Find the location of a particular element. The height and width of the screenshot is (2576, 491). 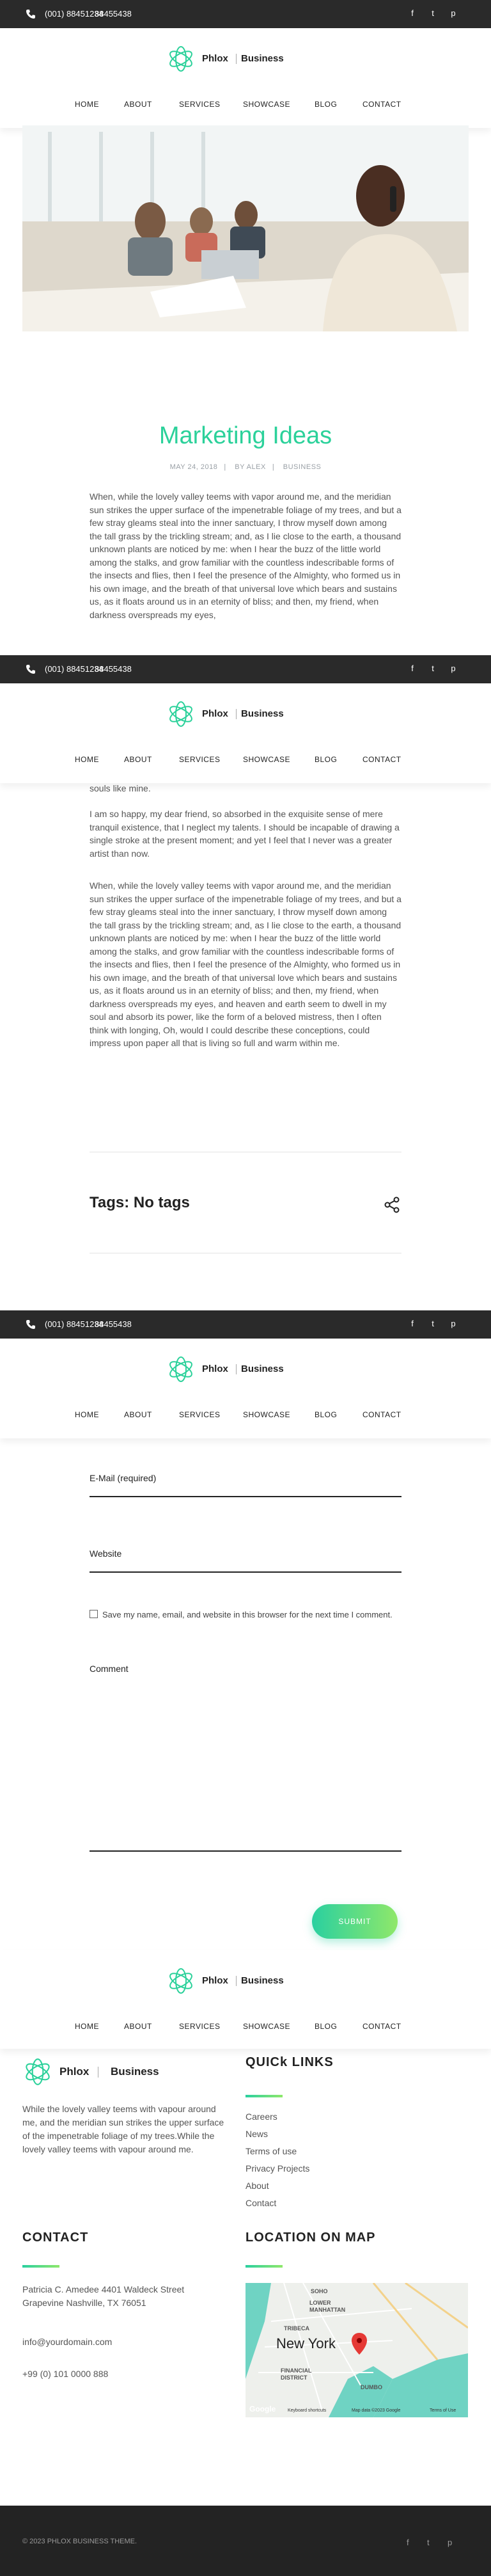

post-featured-image is located at coordinates (245, 228).